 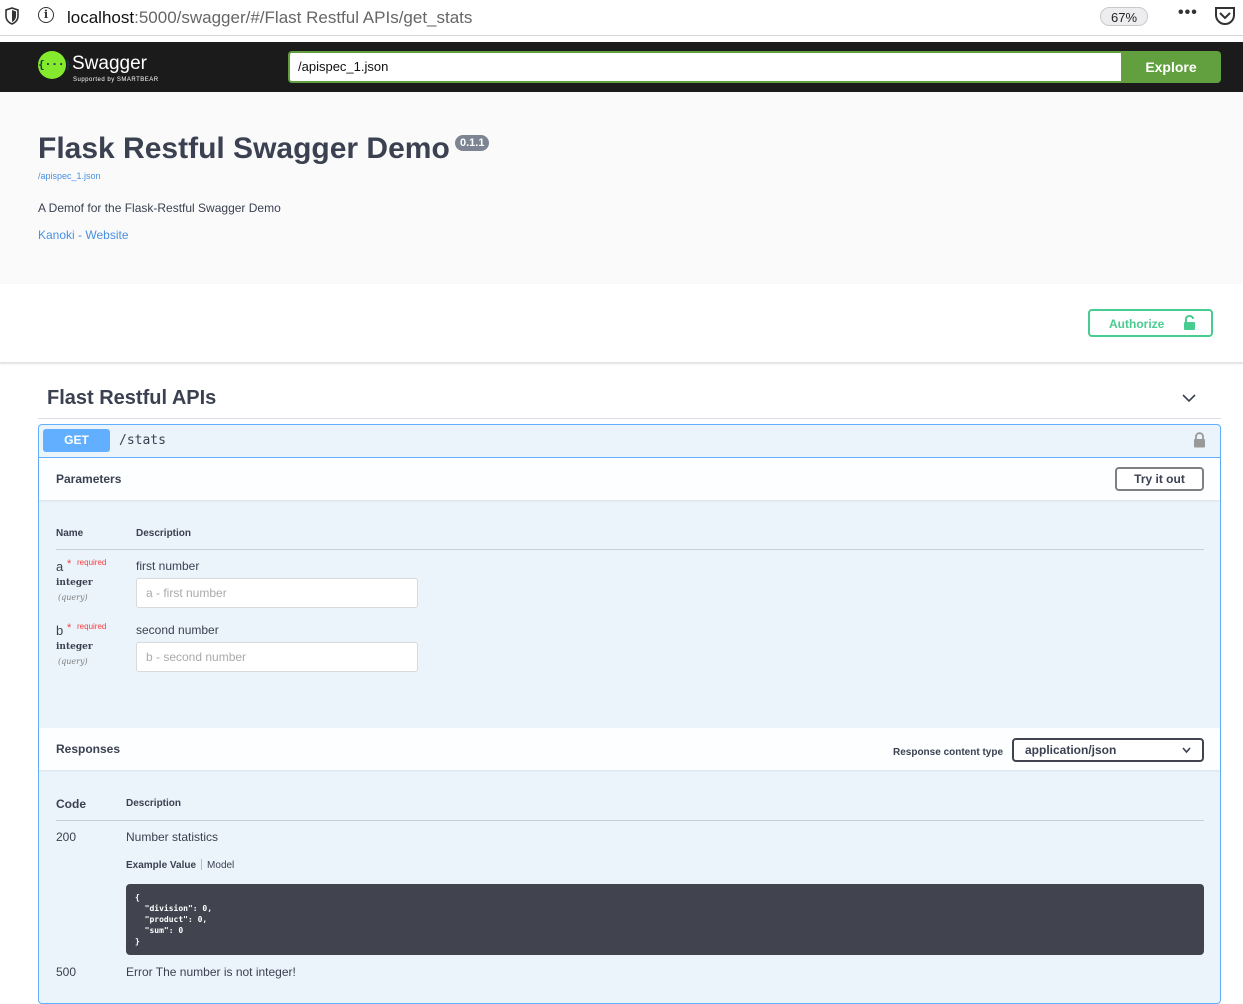 I want to click on column-header-code: Code, so click(x=71, y=804).